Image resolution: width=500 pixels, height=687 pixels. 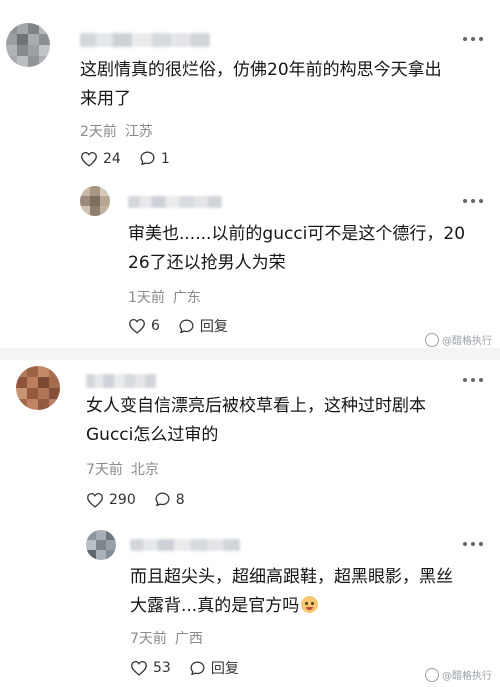 I want to click on comment-location: 江苏, so click(x=138, y=132).